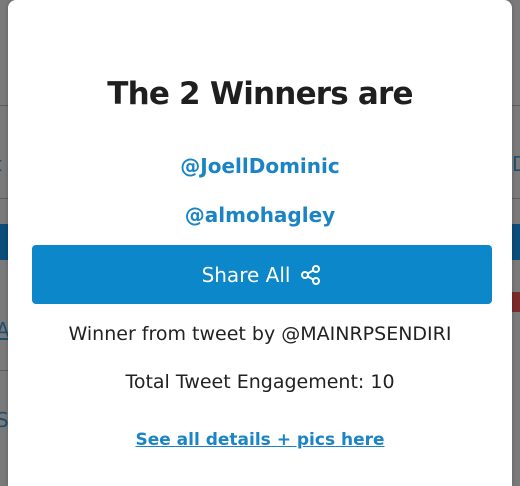  Describe the element at coordinates (260, 94) in the screenshot. I see `modal-title: The 2 Winners are` at that location.